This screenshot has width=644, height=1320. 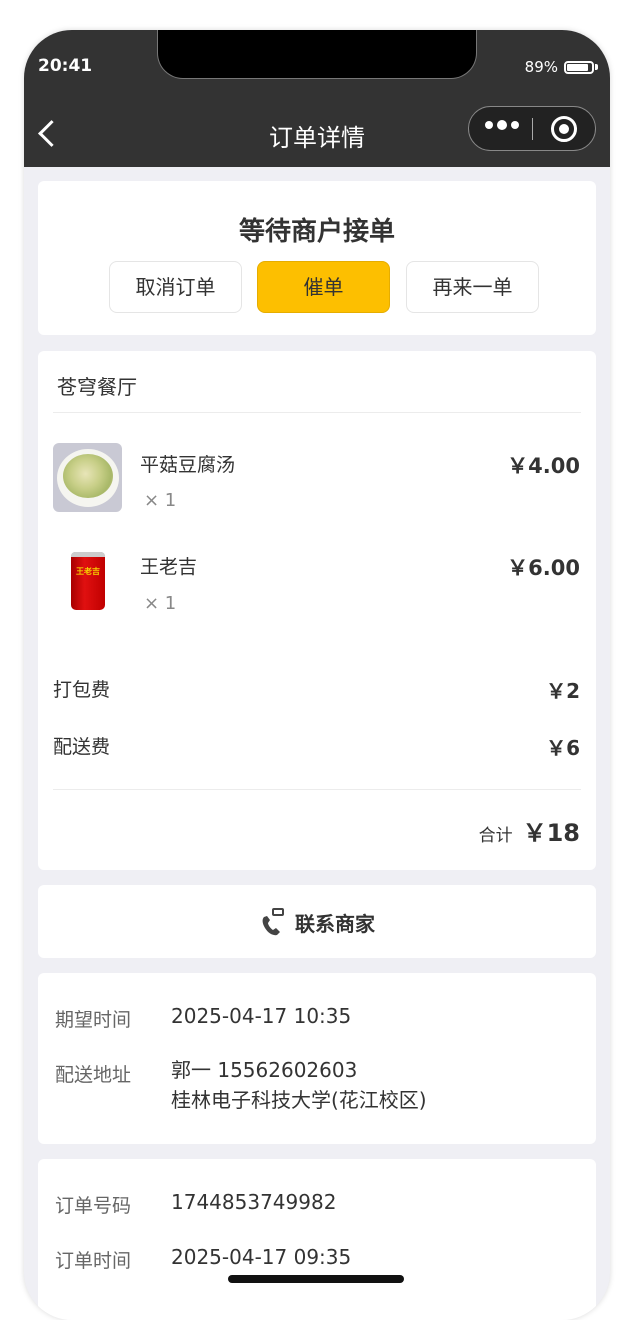 What do you see at coordinates (169, 567) in the screenshot?
I see `item-name: 王老吉` at bounding box center [169, 567].